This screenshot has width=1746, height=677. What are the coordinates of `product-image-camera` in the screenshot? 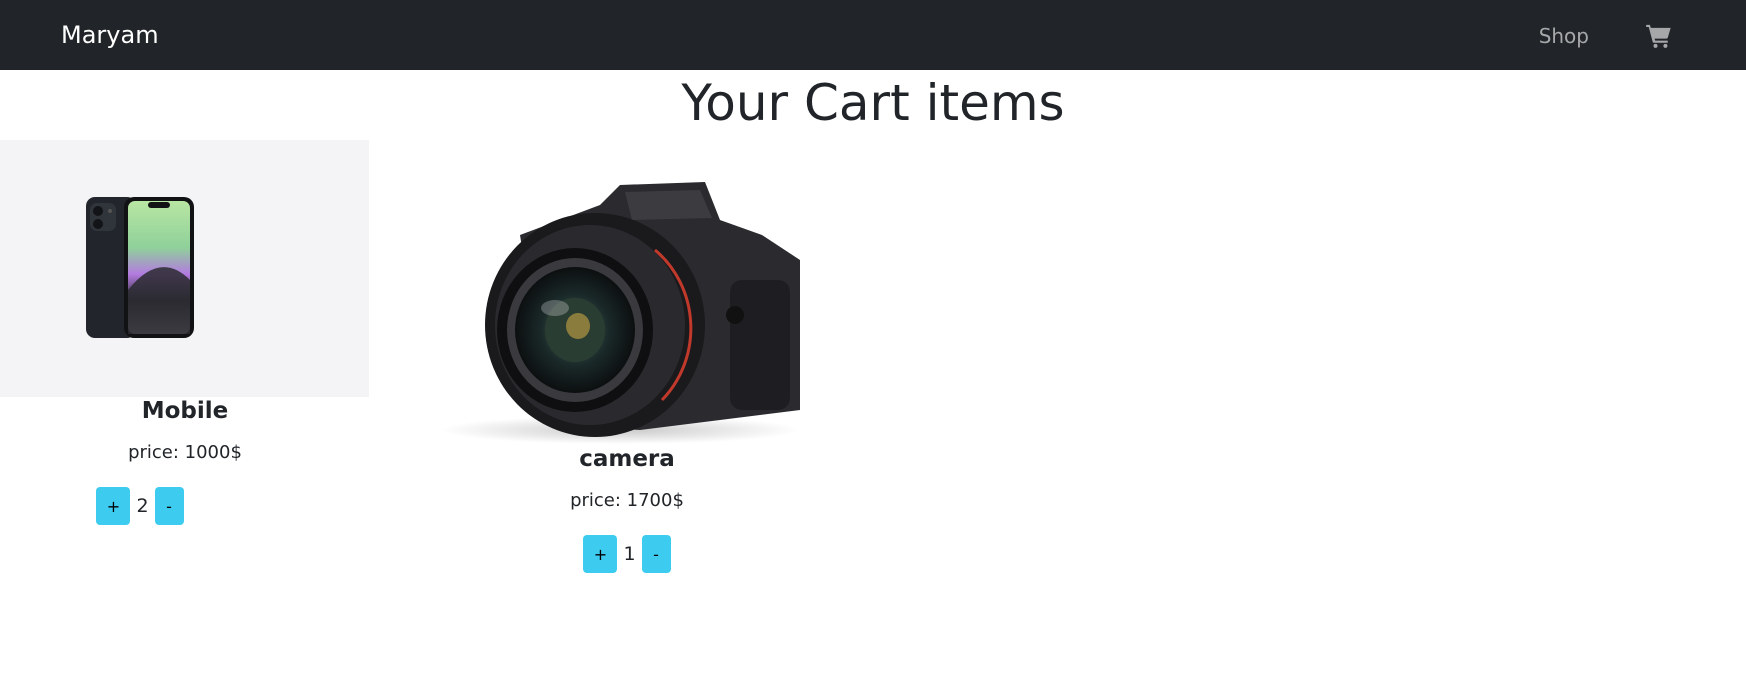 It's located at (600, 292).